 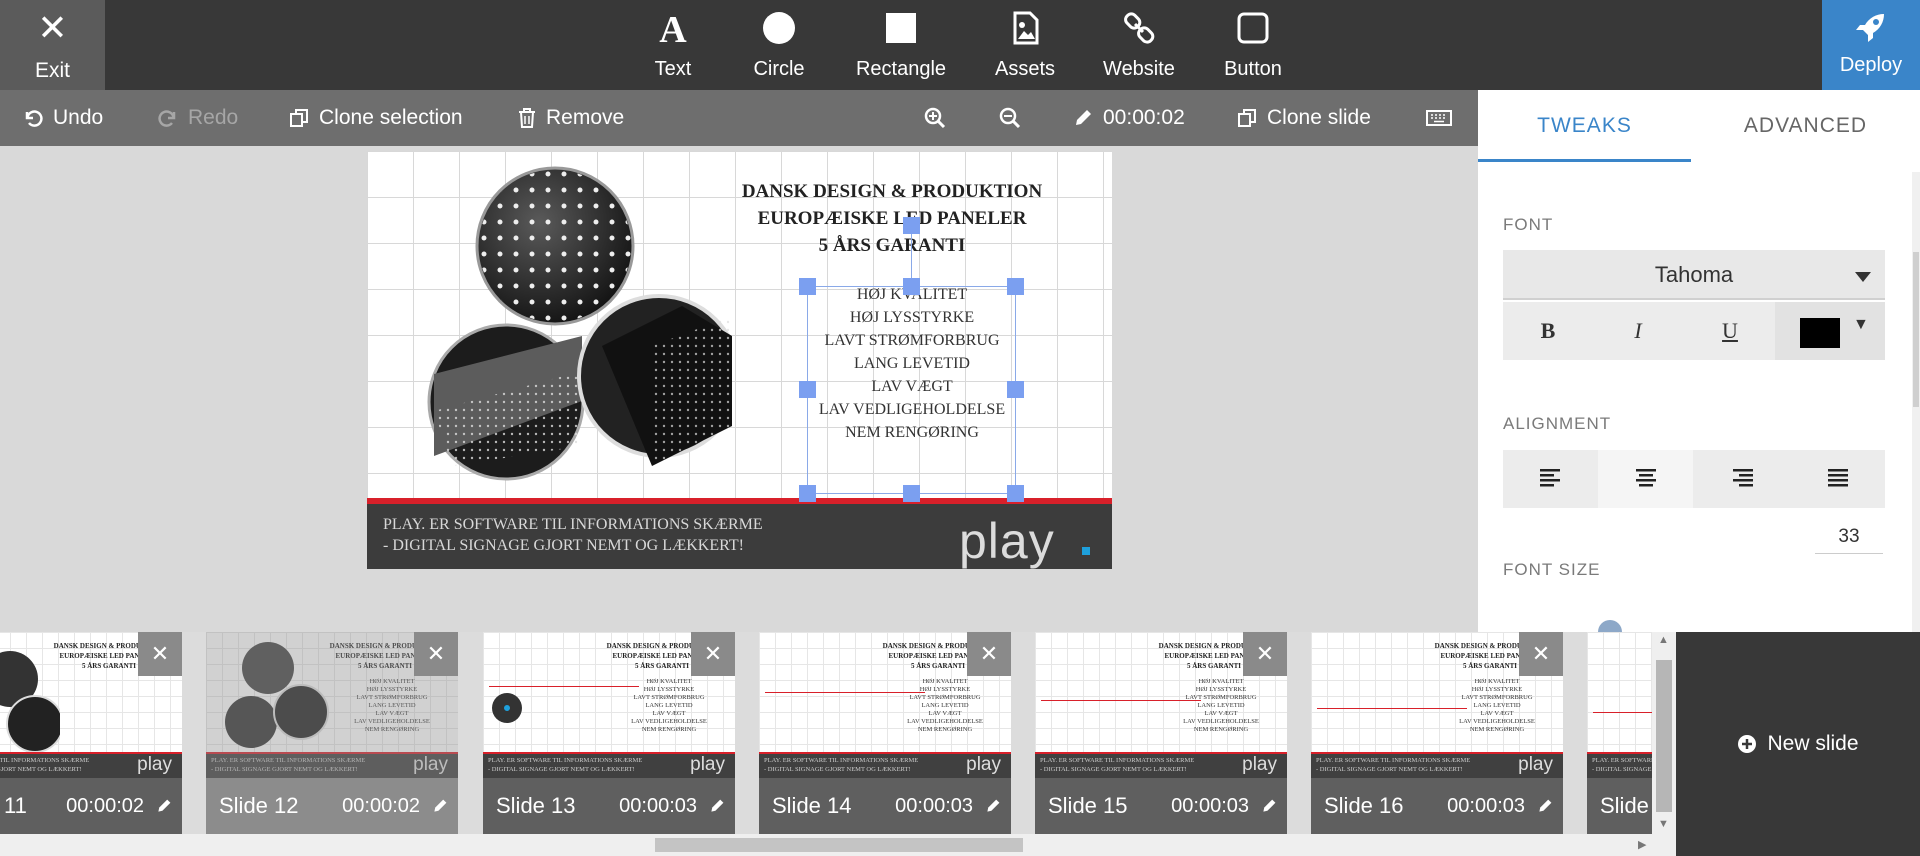 I want to click on underline-button: U, so click(x=1730, y=331).